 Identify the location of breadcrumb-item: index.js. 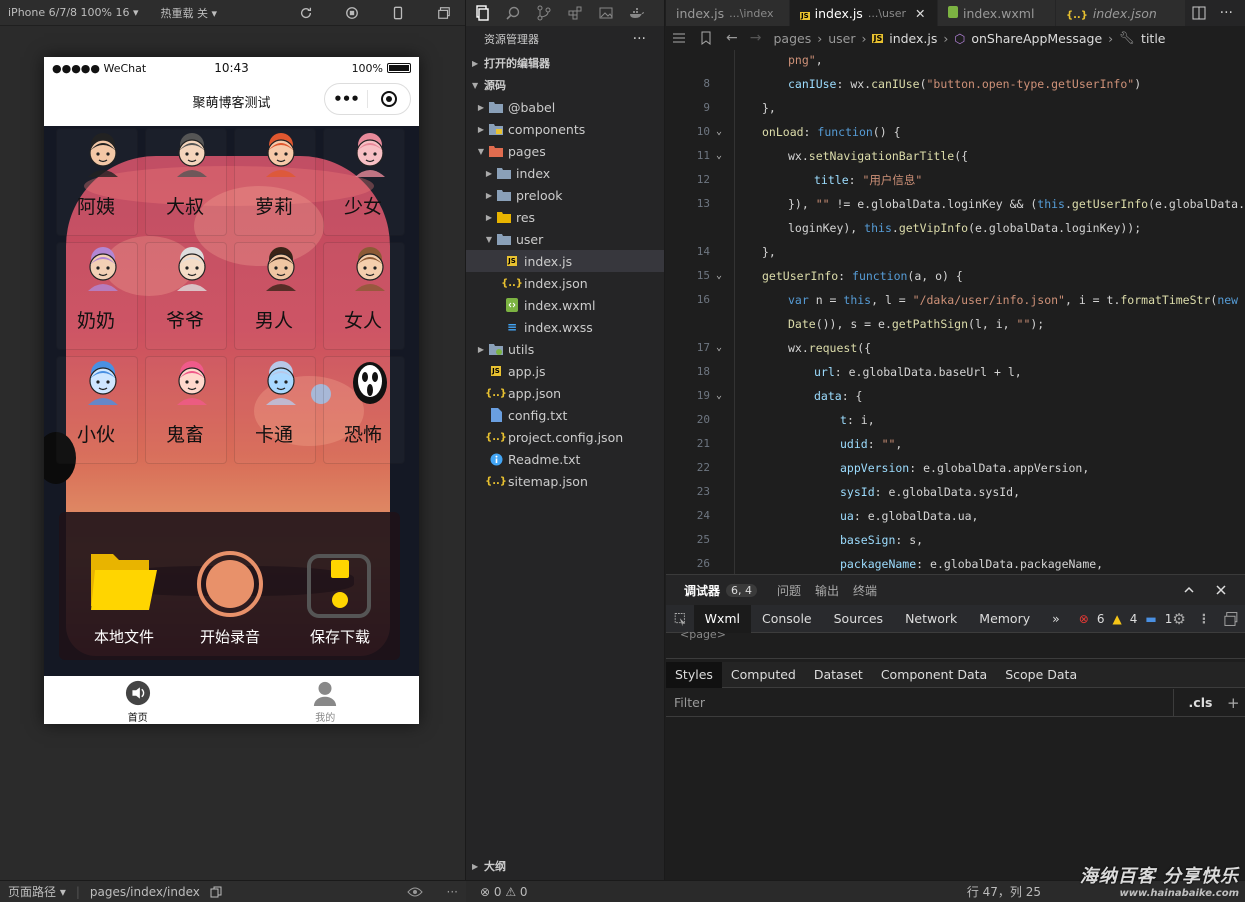
(913, 38).